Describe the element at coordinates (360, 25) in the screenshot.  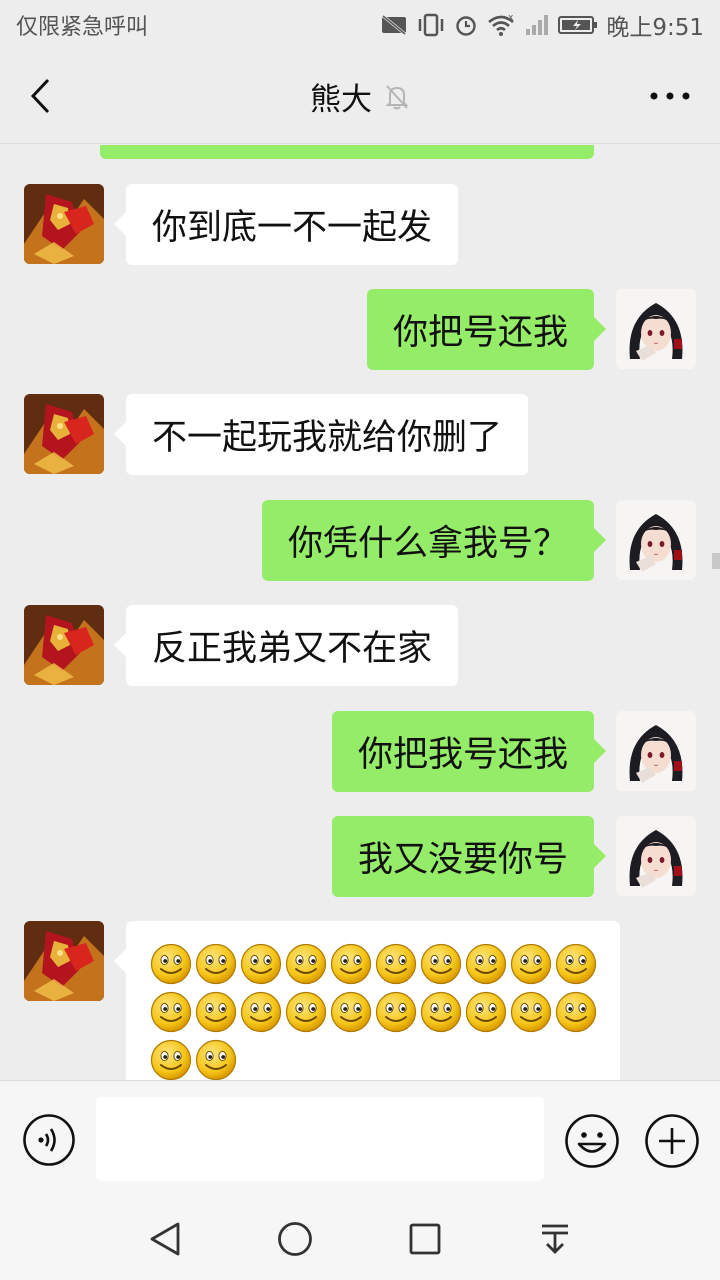
I see `status-bar: 仅限紧急呼叫 x 晚上9:51` at that location.